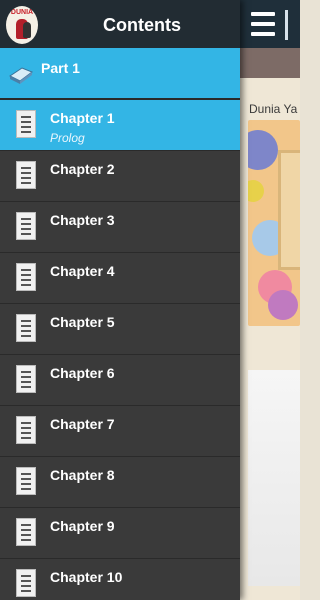  What do you see at coordinates (82, 373) in the screenshot?
I see `chapter-label: Chapter 6` at bounding box center [82, 373].